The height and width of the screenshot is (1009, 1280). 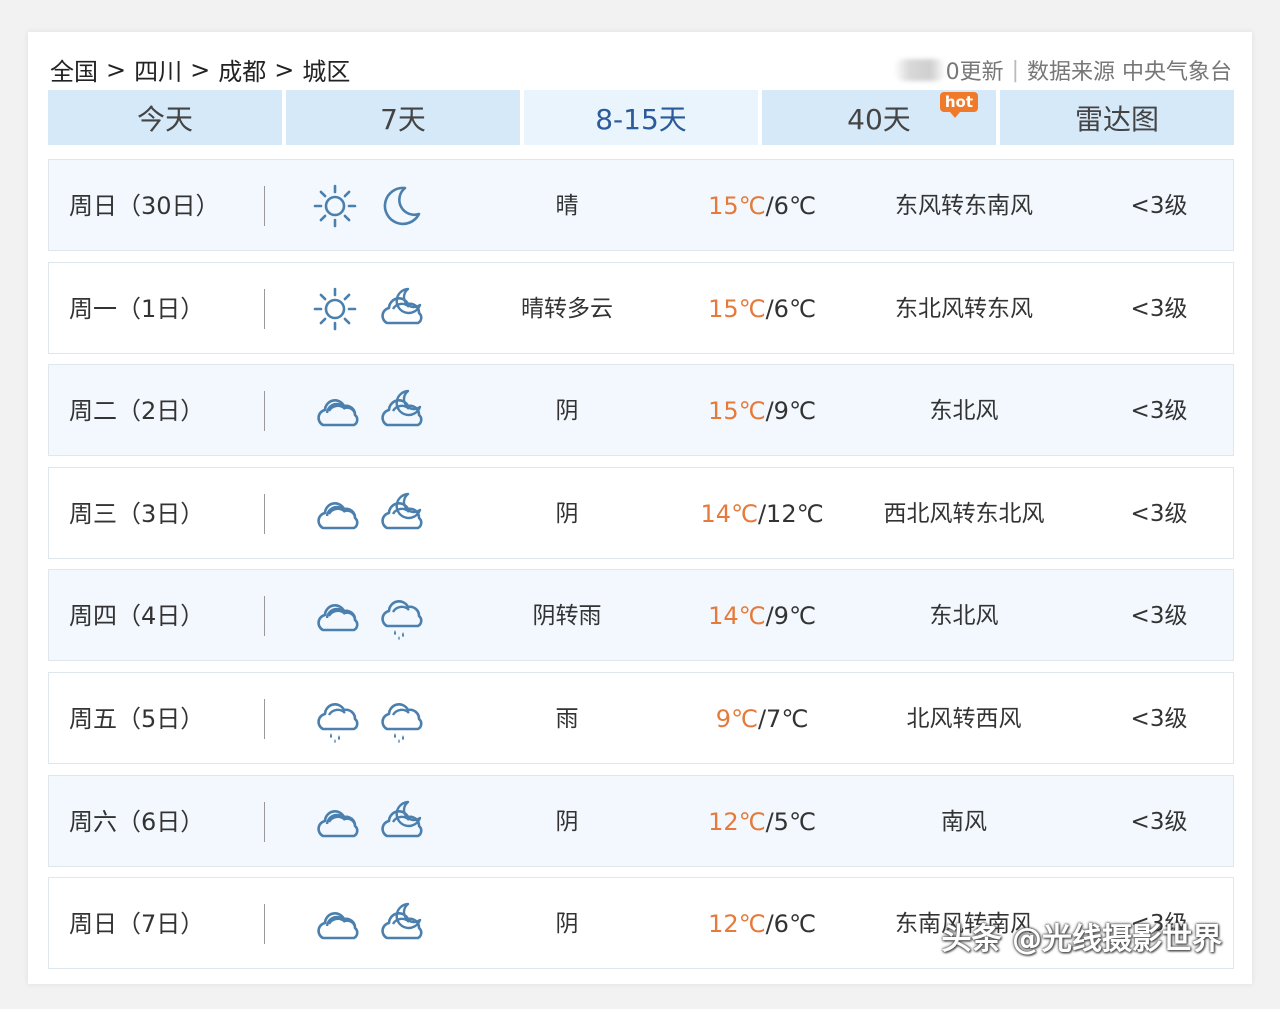 What do you see at coordinates (74, 69) in the screenshot?
I see `breadcrumb-national: 全国` at bounding box center [74, 69].